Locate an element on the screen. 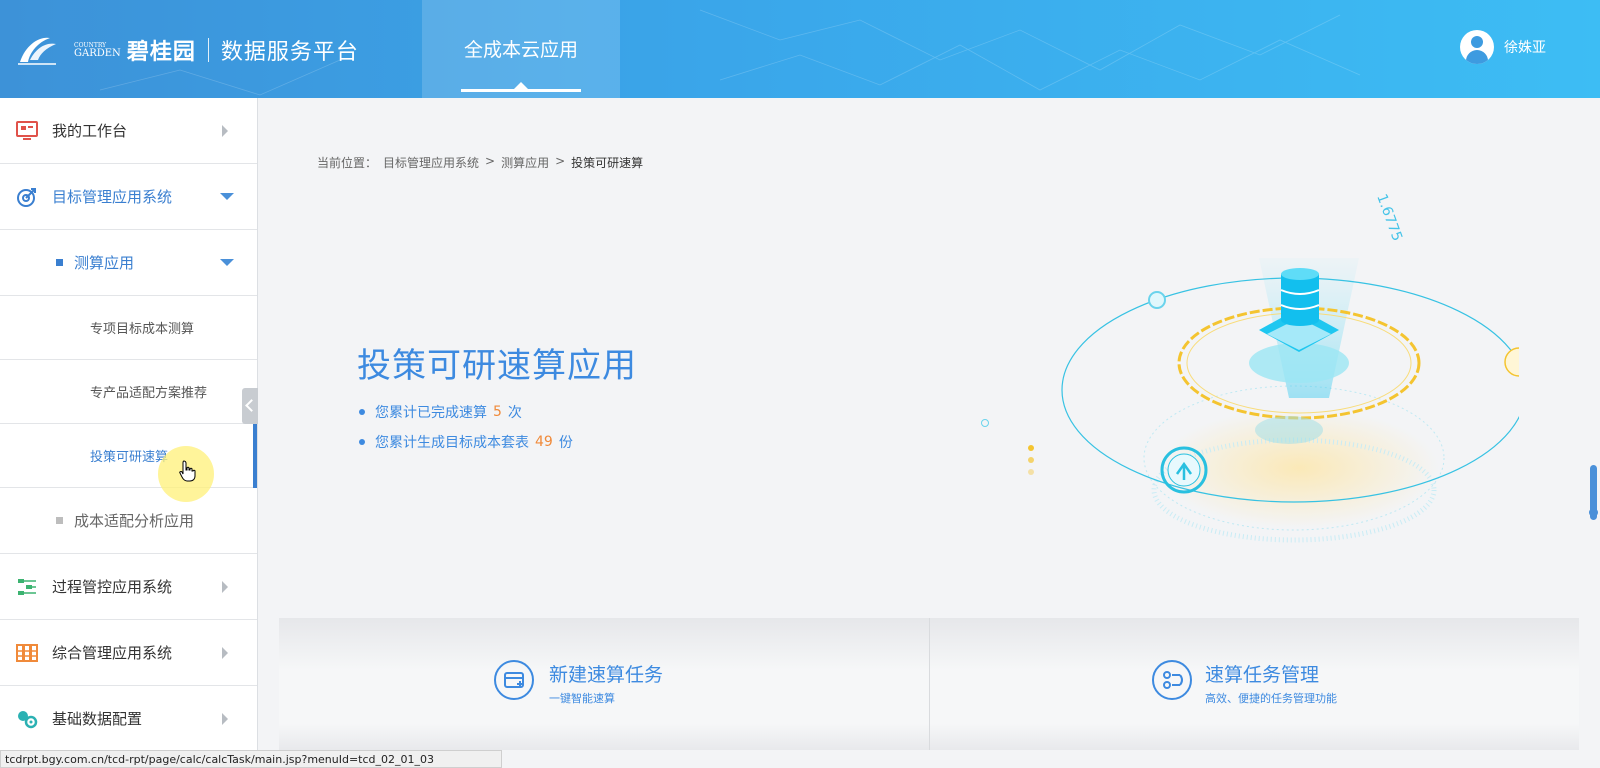 This screenshot has width=1600, height=768. stat-value: 49 is located at coordinates (544, 442).